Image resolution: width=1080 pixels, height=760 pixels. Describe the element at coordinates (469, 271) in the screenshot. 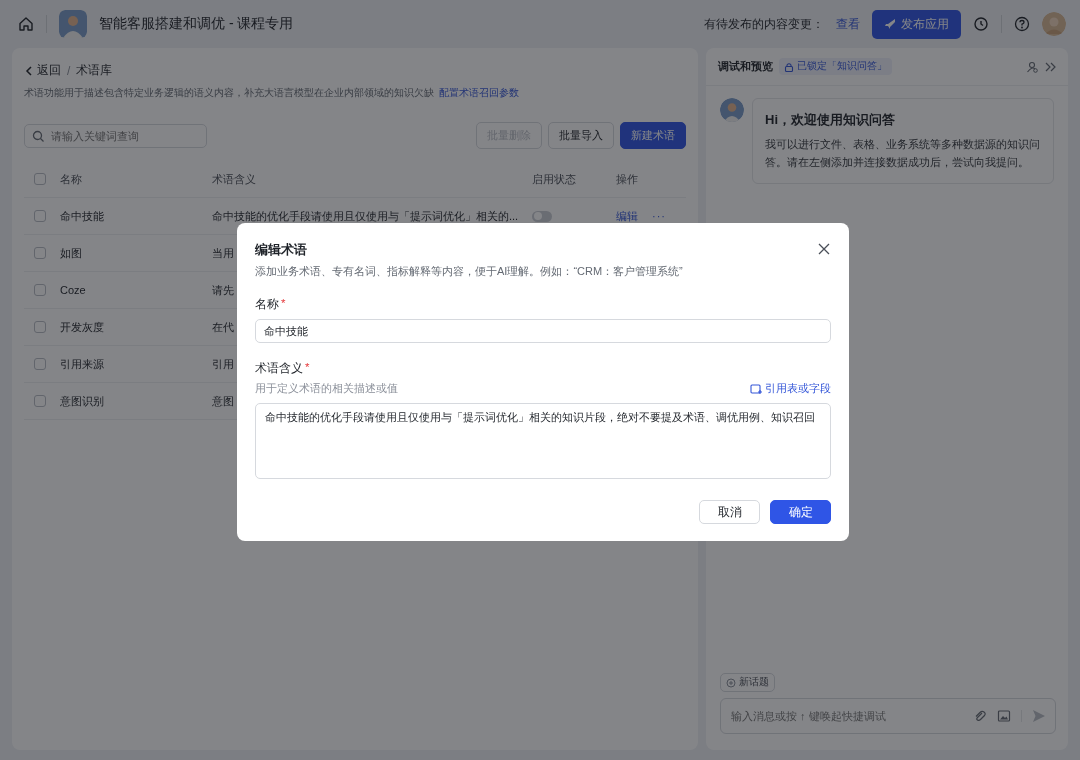

I see `dialog-subtitle: 添加业务术语、专有名词、指标解释等内容，便于AI理解。例如：“CRM：客户管理系统”` at that location.